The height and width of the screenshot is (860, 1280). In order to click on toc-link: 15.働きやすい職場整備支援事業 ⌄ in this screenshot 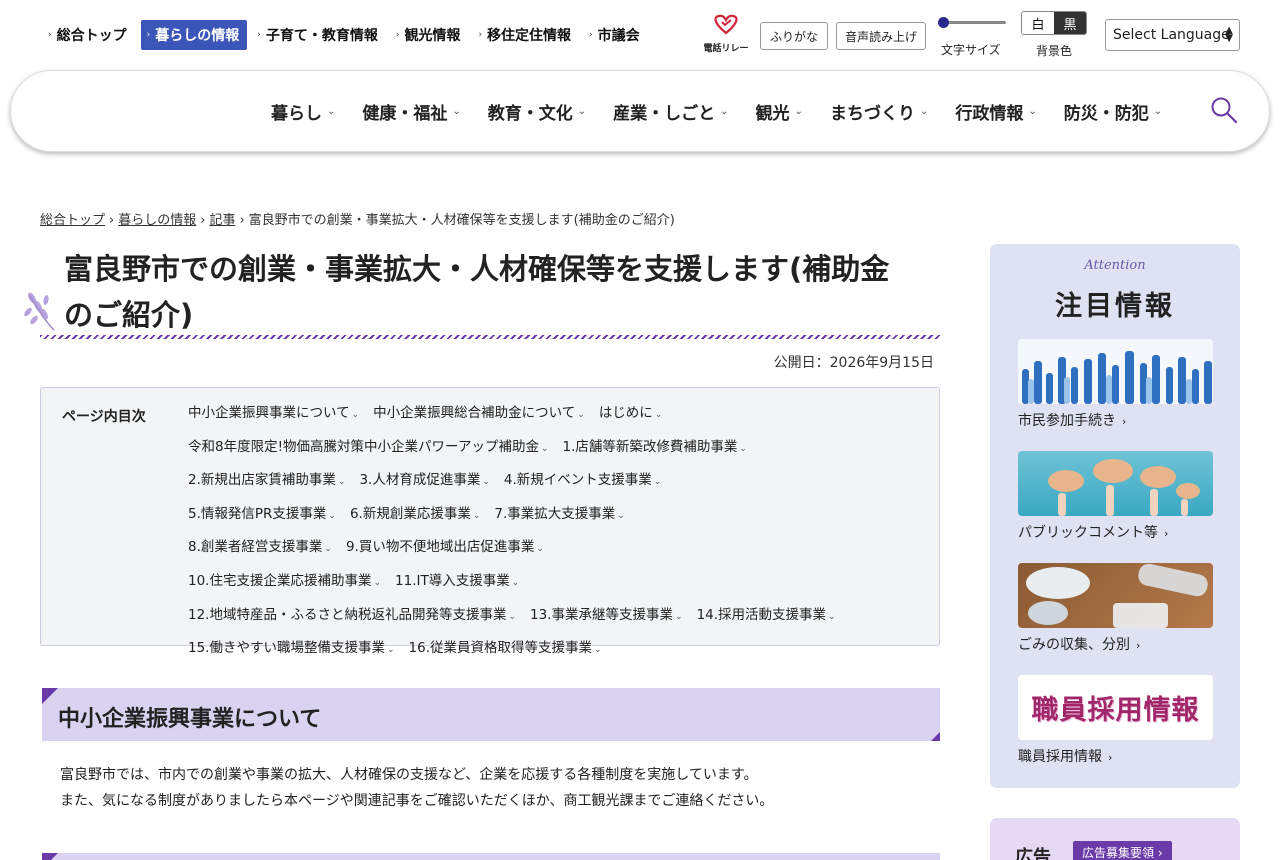, I will do `click(291, 651)`.